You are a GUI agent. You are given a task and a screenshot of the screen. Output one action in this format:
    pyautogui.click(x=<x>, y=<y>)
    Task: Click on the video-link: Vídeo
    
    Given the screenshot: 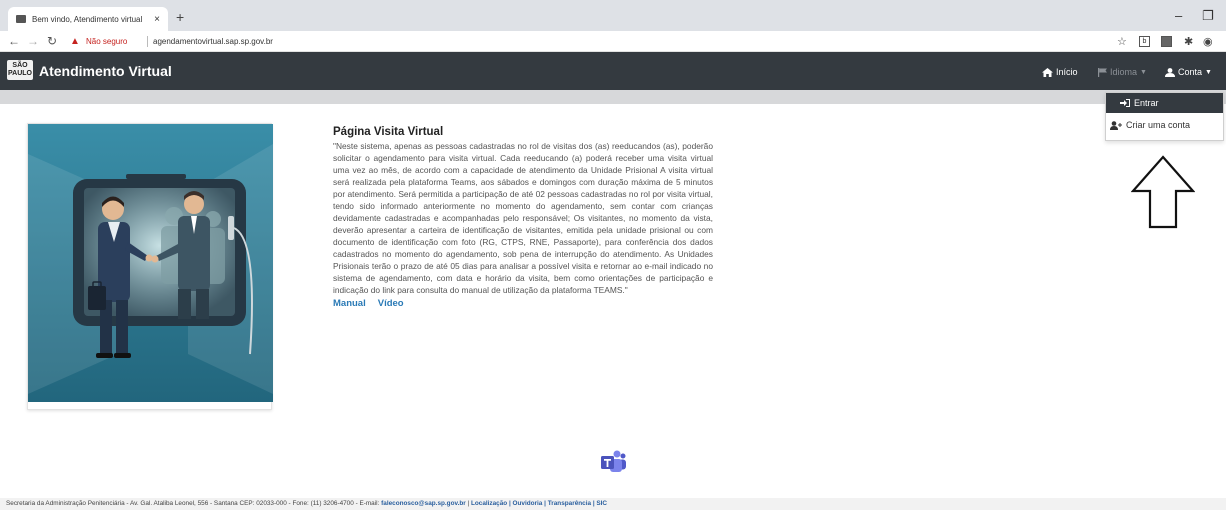 What is the action you would take?
    pyautogui.click(x=391, y=303)
    